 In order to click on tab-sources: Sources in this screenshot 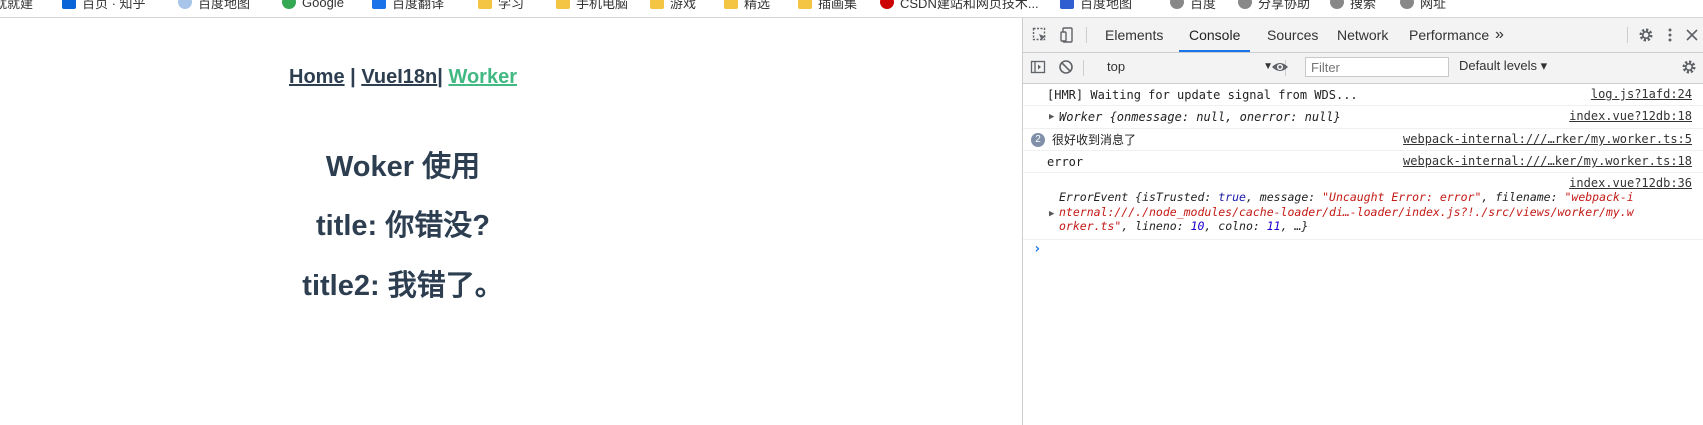, I will do `click(1292, 35)`.